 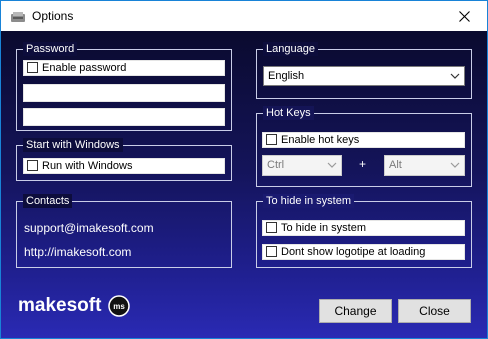 I want to click on hotkey-modifier2-select: Alt, so click(x=424, y=165).